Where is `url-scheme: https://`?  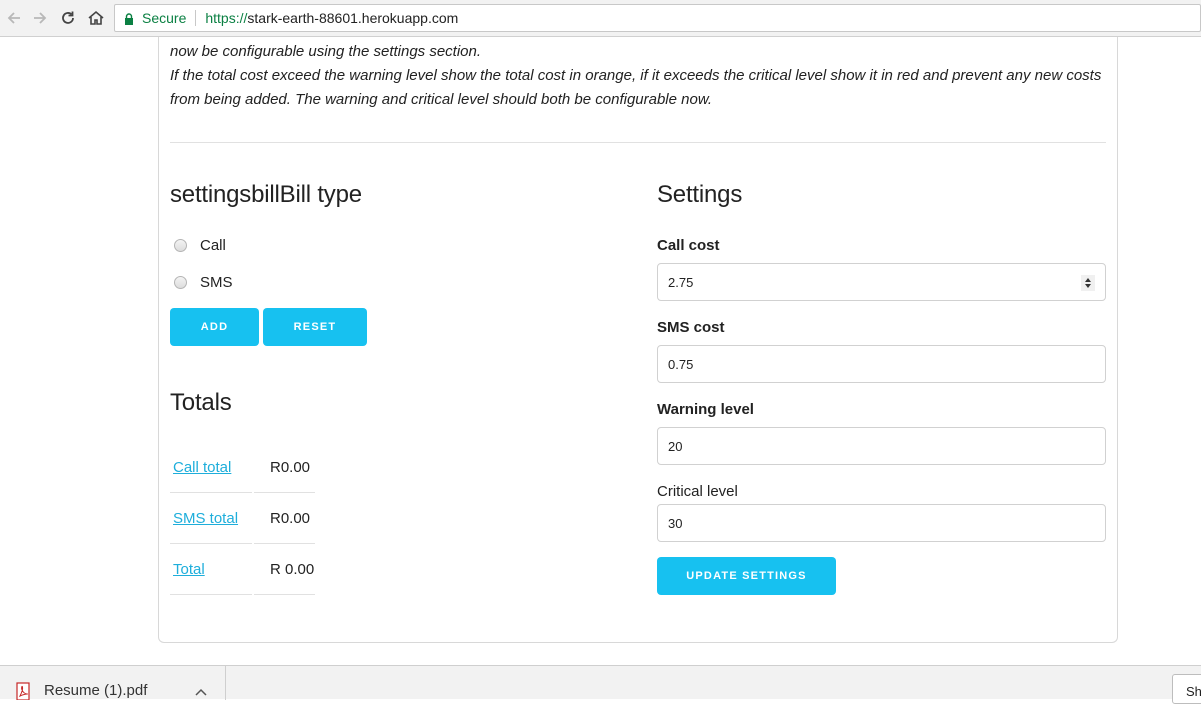 url-scheme: https:// is located at coordinates (226, 18).